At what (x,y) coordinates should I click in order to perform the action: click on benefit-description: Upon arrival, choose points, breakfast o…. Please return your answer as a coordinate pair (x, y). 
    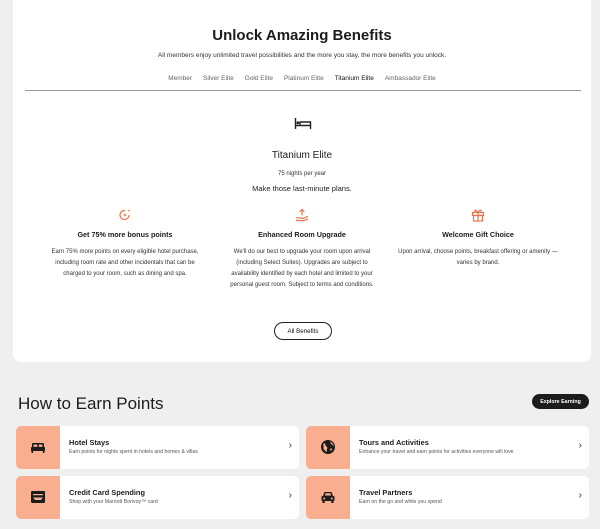
    Looking at the image, I should click on (478, 257).